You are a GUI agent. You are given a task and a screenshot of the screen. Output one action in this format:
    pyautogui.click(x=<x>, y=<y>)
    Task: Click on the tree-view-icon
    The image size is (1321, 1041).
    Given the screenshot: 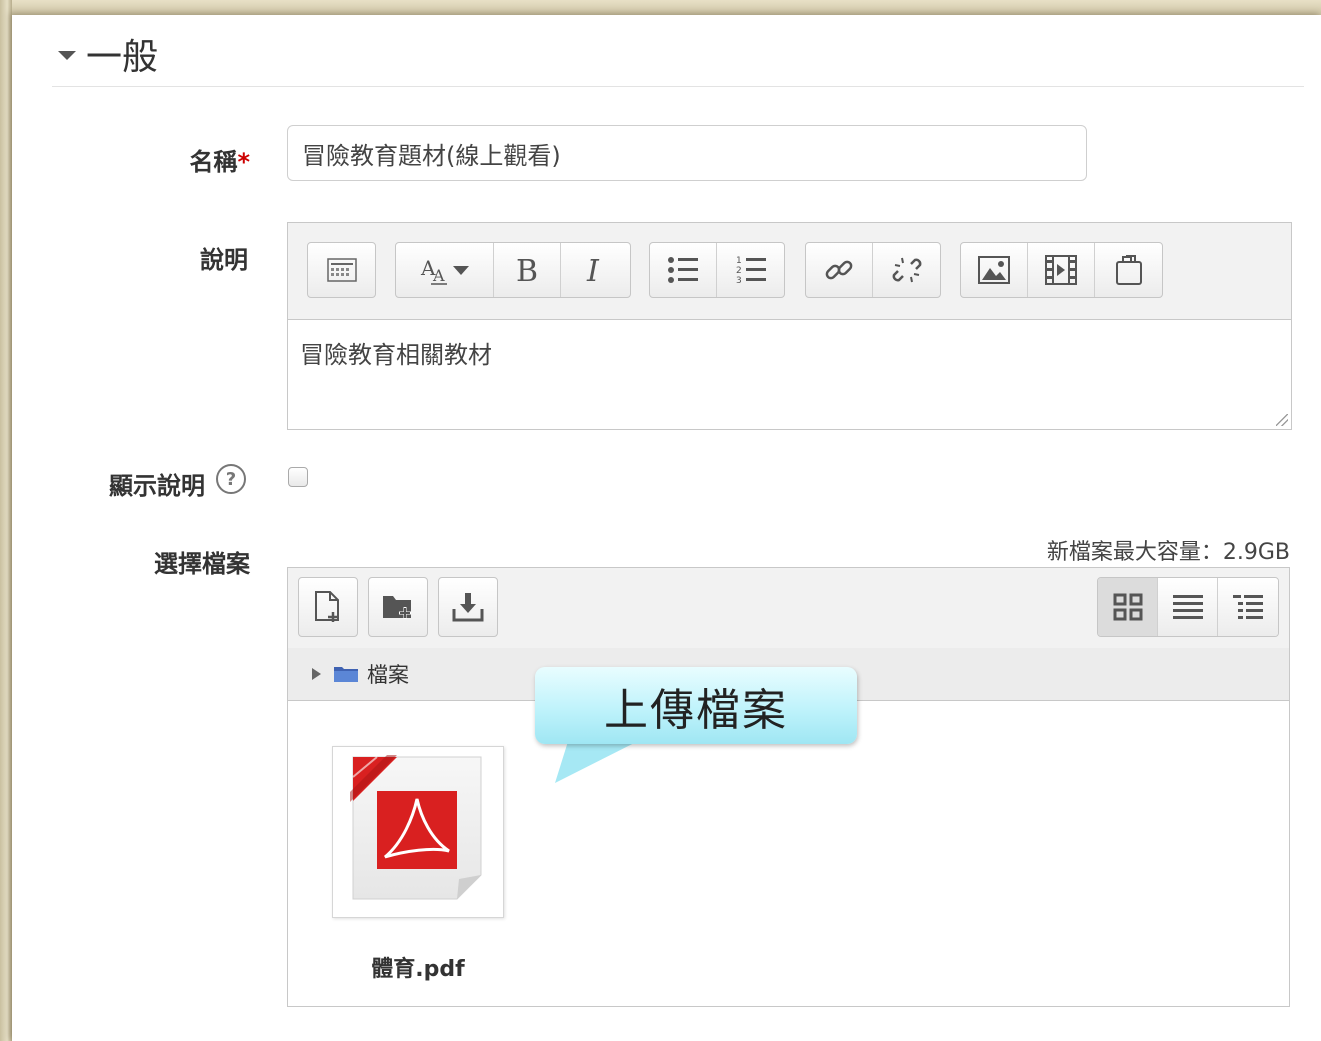 What is the action you would take?
    pyautogui.click(x=1248, y=607)
    